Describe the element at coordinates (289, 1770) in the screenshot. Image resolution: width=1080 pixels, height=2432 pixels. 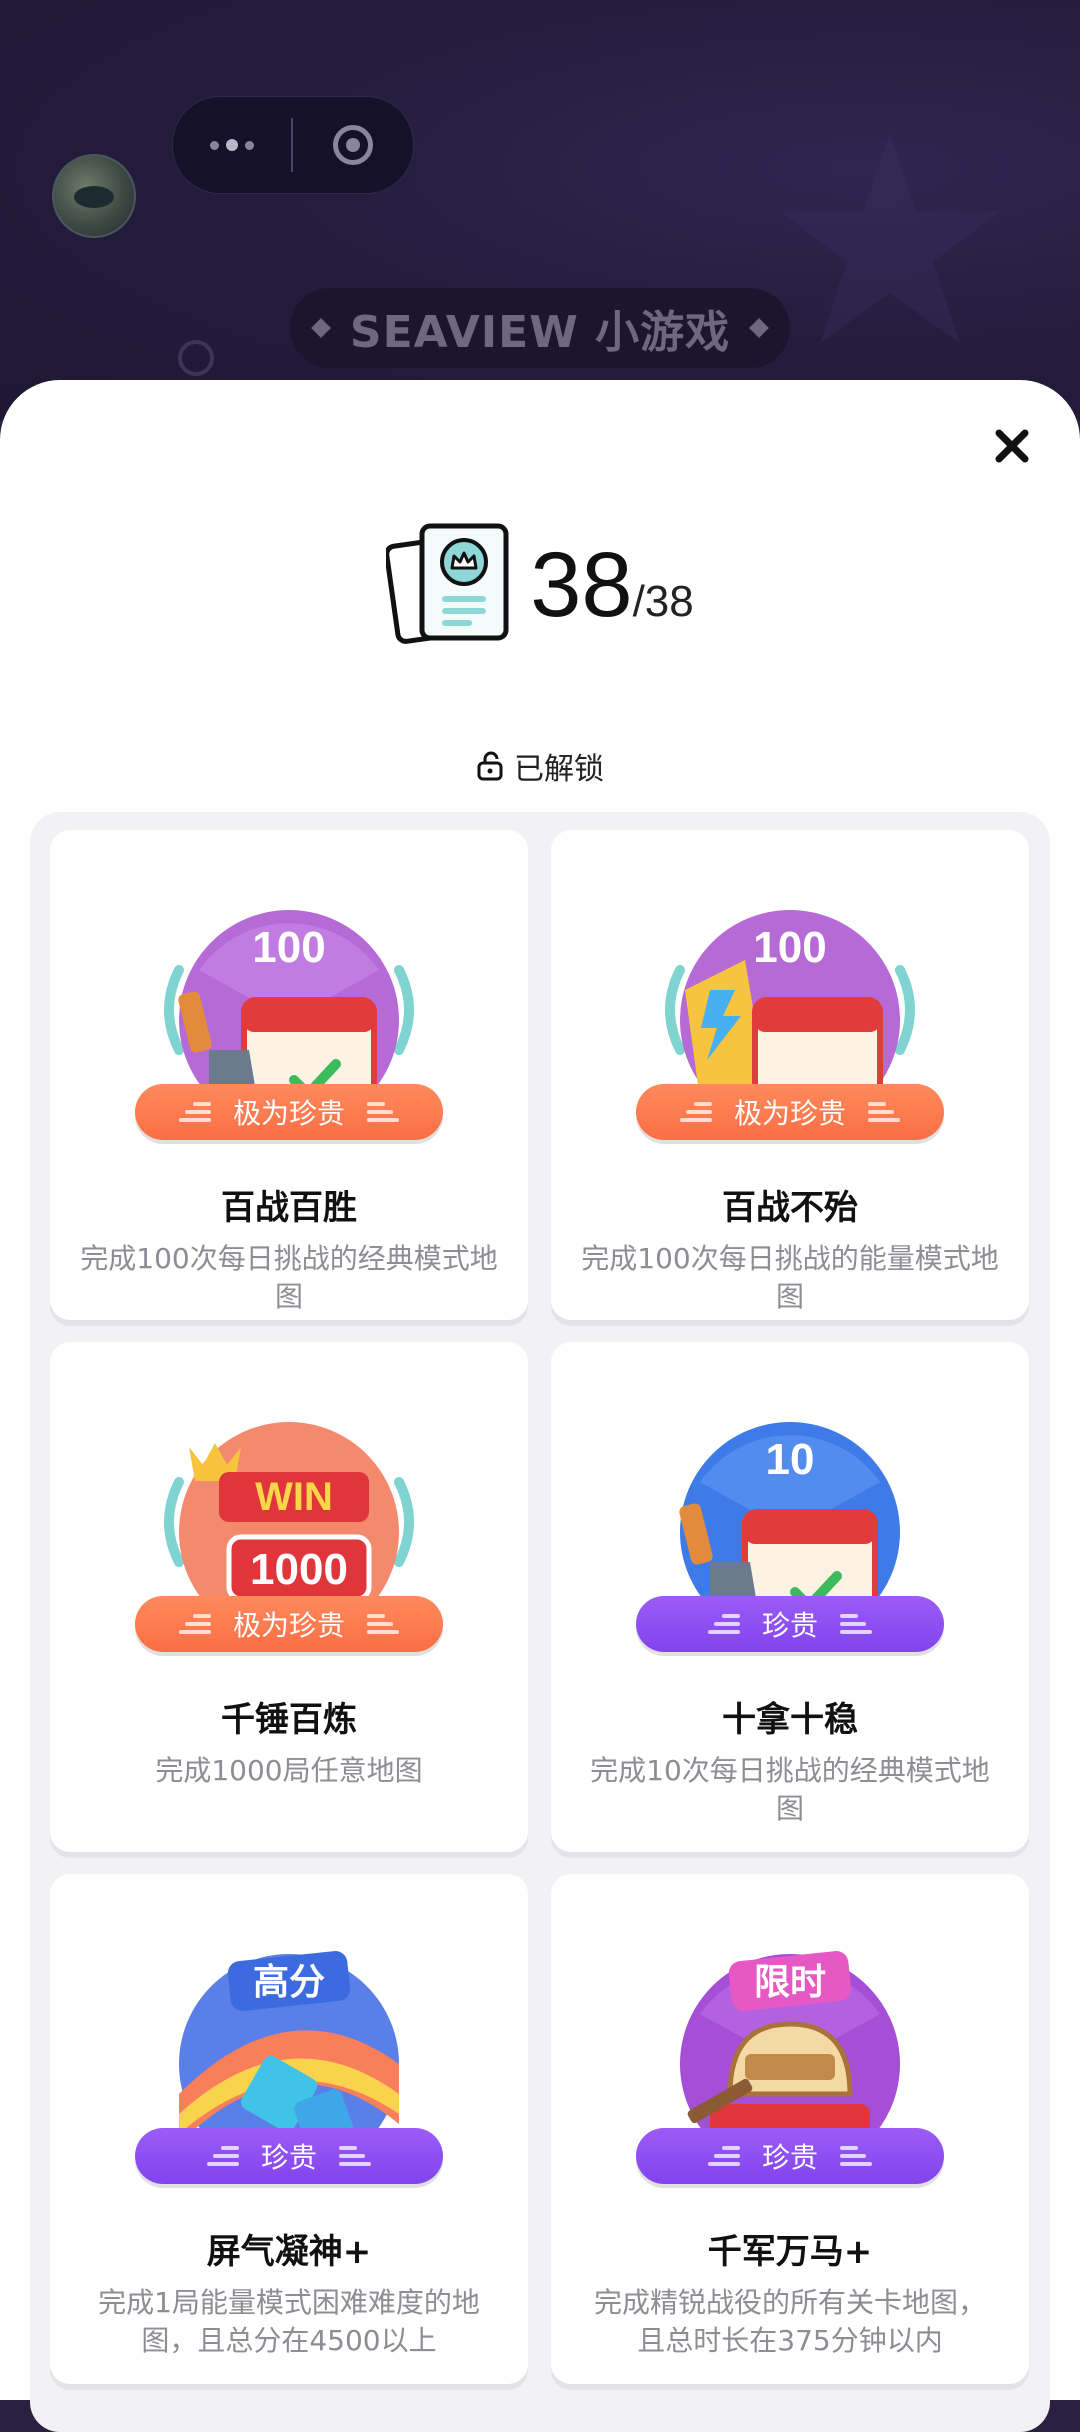
I see `achievement-desc: 完成1000局任意地图` at that location.